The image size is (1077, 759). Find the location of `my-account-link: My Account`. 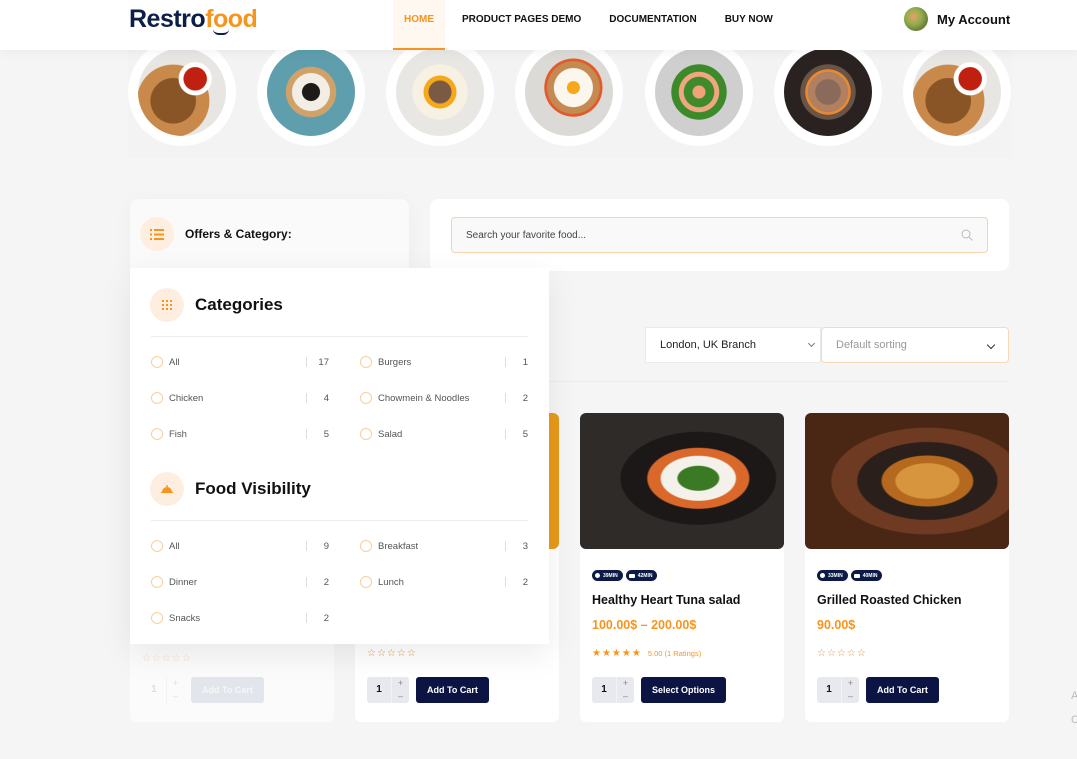

my-account-link: My Account is located at coordinates (957, 19).